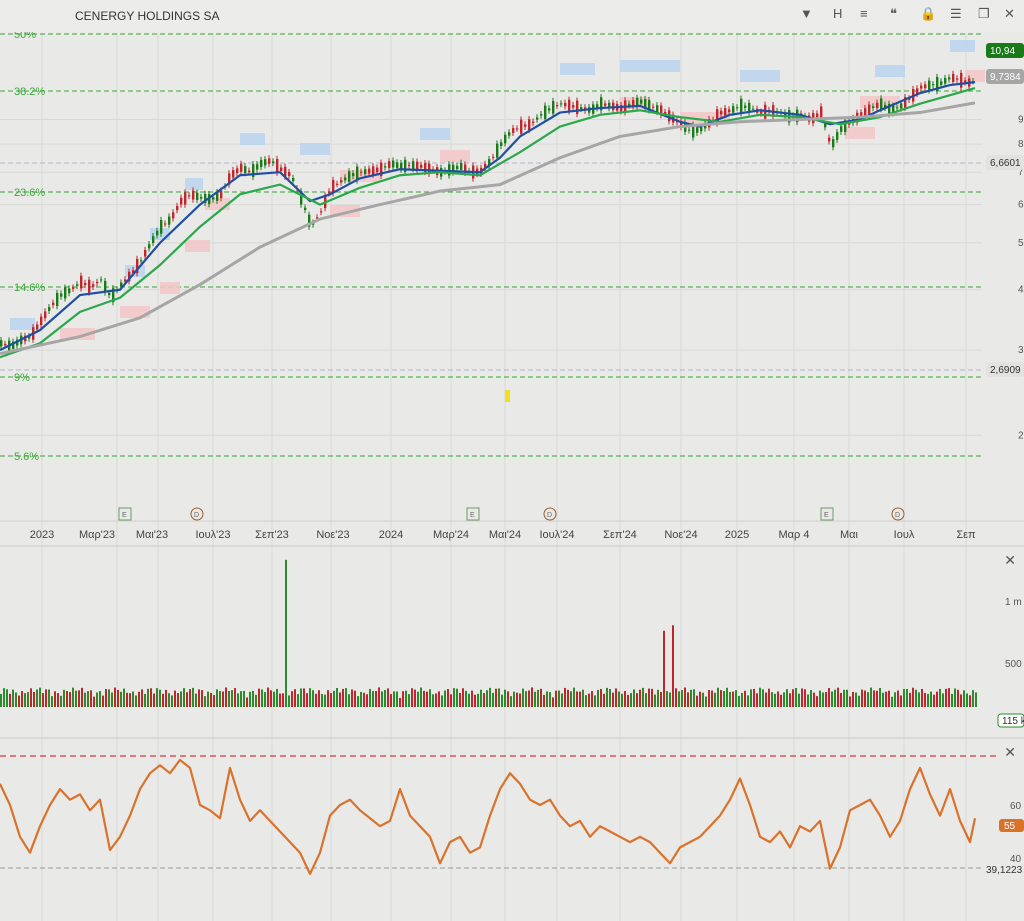  What do you see at coordinates (1010, 752) in the screenshot?
I see `close-rsi-panel-icon: ✕` at bounding box center [1010, 752].